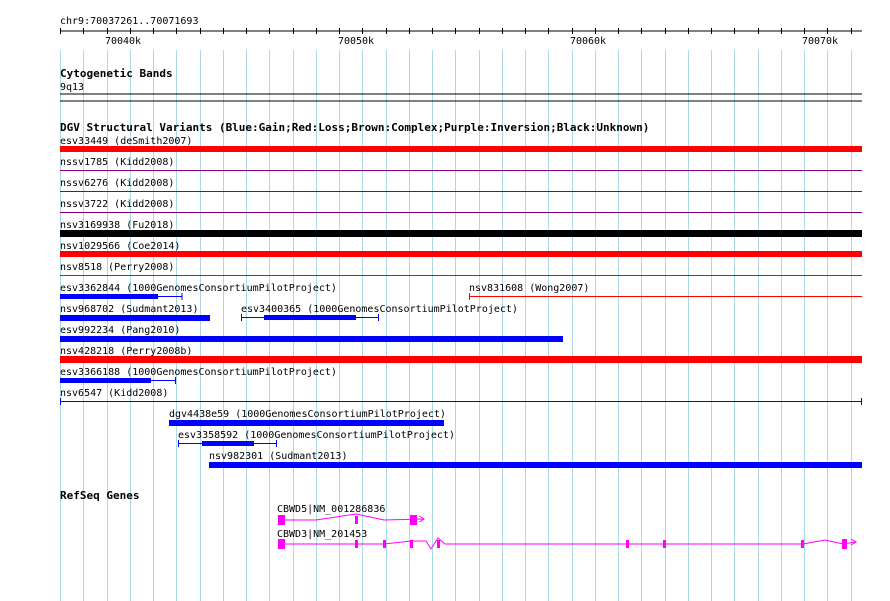 This screenshot has height=601, width=890. Describe the element at coordinates (461, 185) in the screenshot. I see `sv-feature: nssv6276 (Kidd2008)` at that location.